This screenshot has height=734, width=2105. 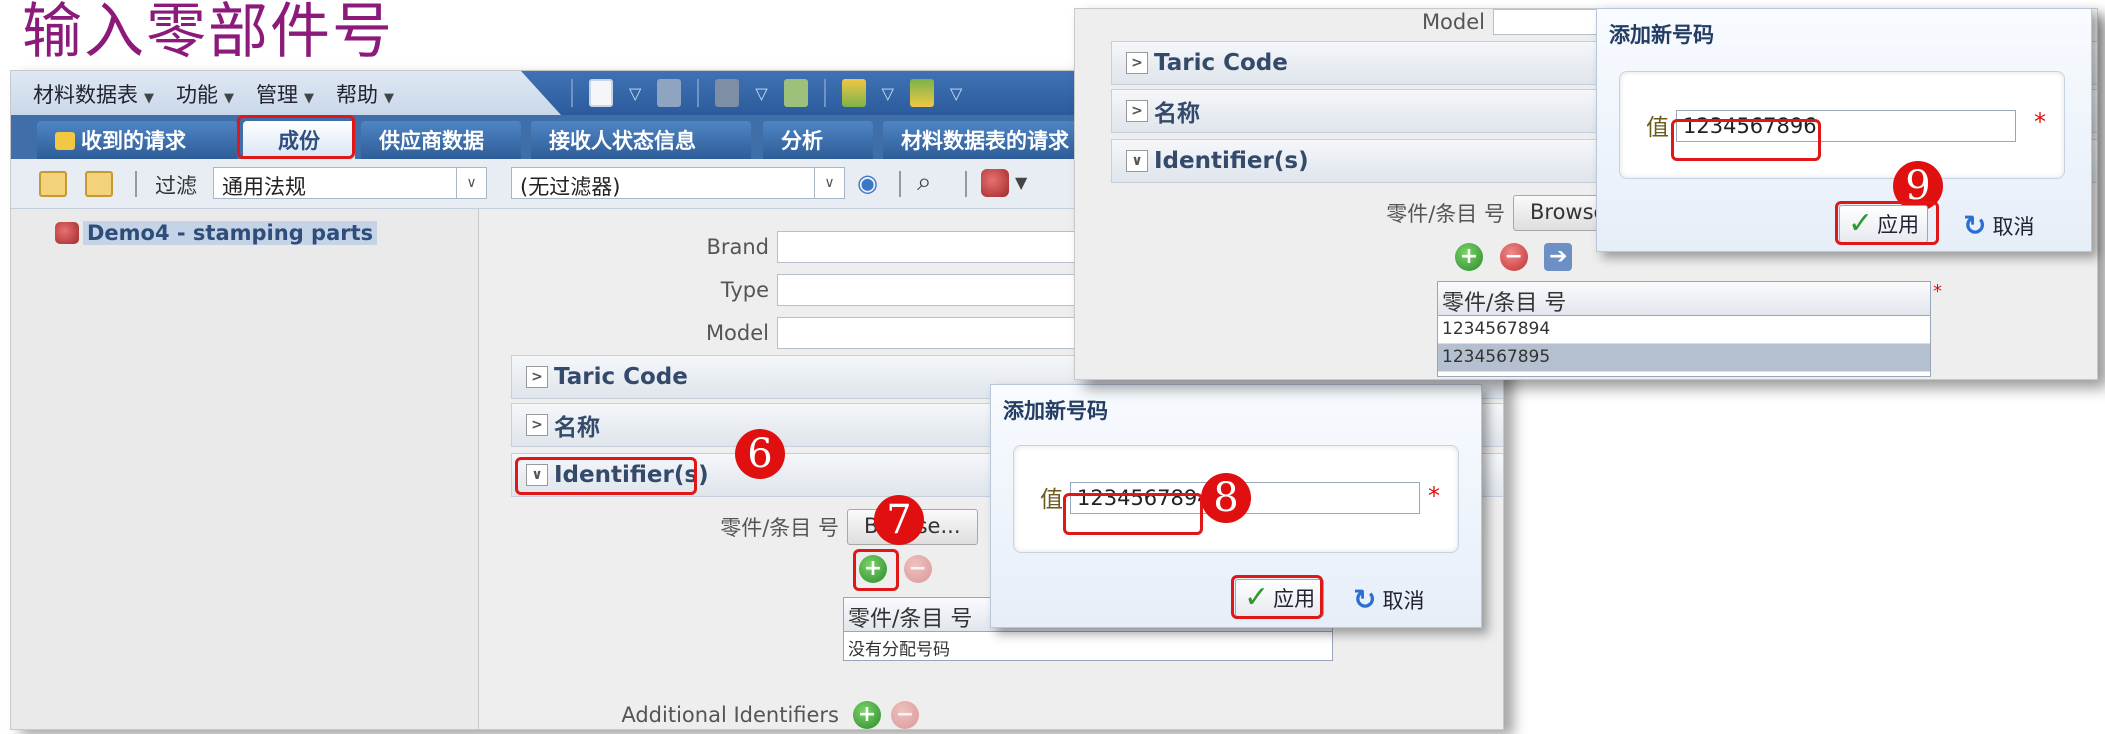 I want to click on new-document-icon, so click(x=601, y=93).